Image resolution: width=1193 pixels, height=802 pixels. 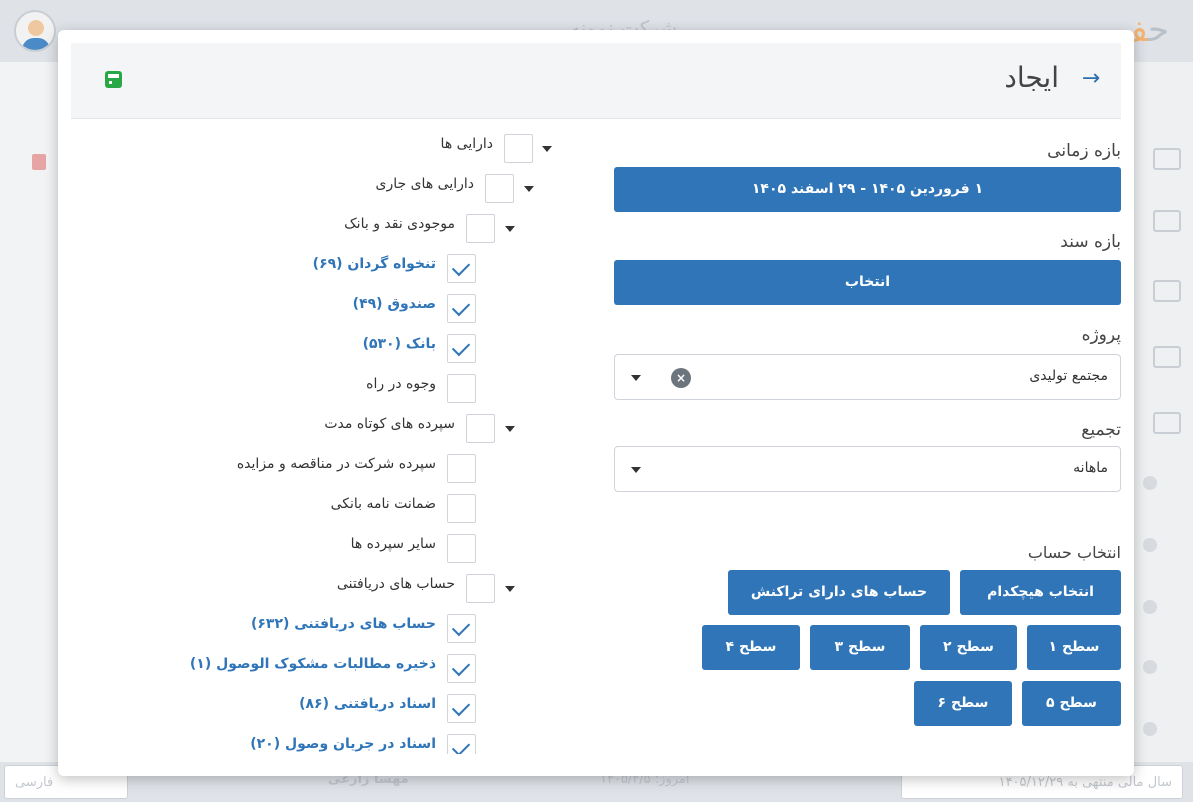 What do you see at coordinates (1090, 468) in the screenshot?
I see `aggregation-value: ماهانه` at bounding box center [1090, 468].